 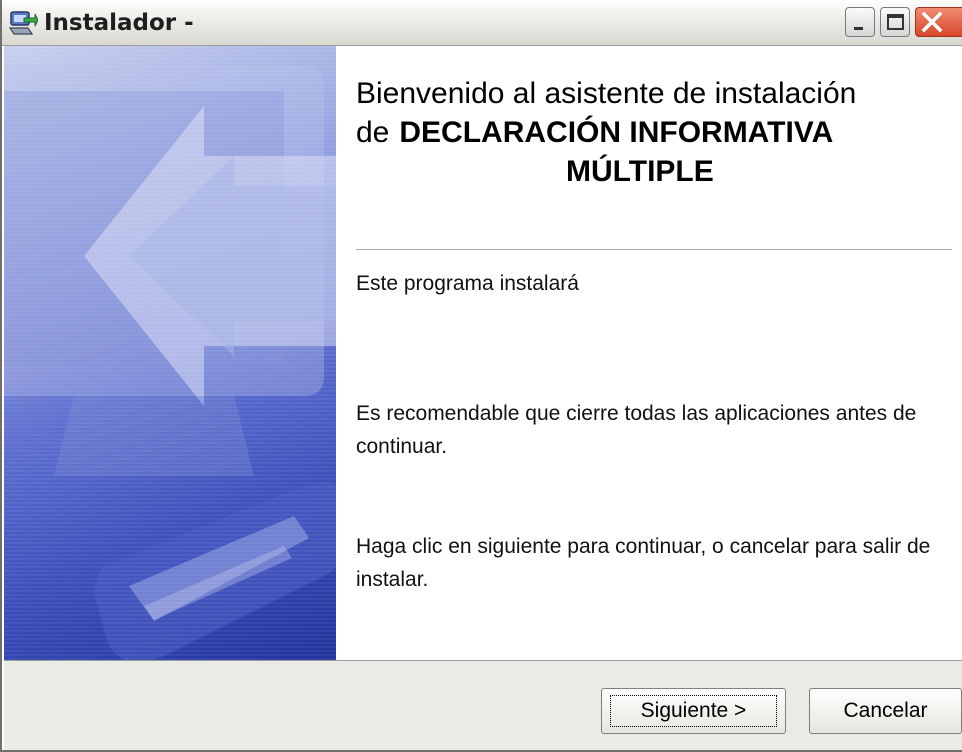 What do you see at coordinates (654, 250) in the screenshot?
I see `heading-separator` at bounding box center [654, 250].